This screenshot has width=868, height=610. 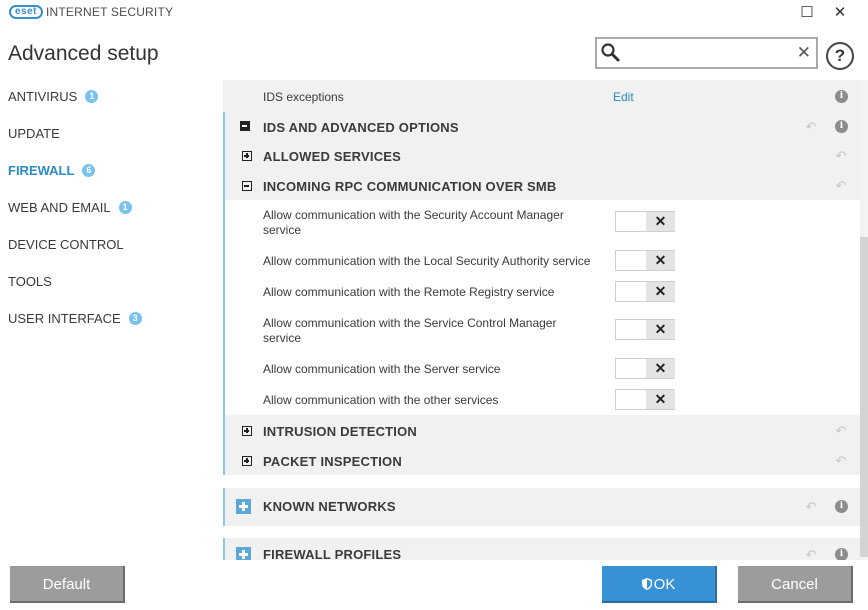 I want to click on toggle-local-security-authority: ✕, so click(x=645, y=260).